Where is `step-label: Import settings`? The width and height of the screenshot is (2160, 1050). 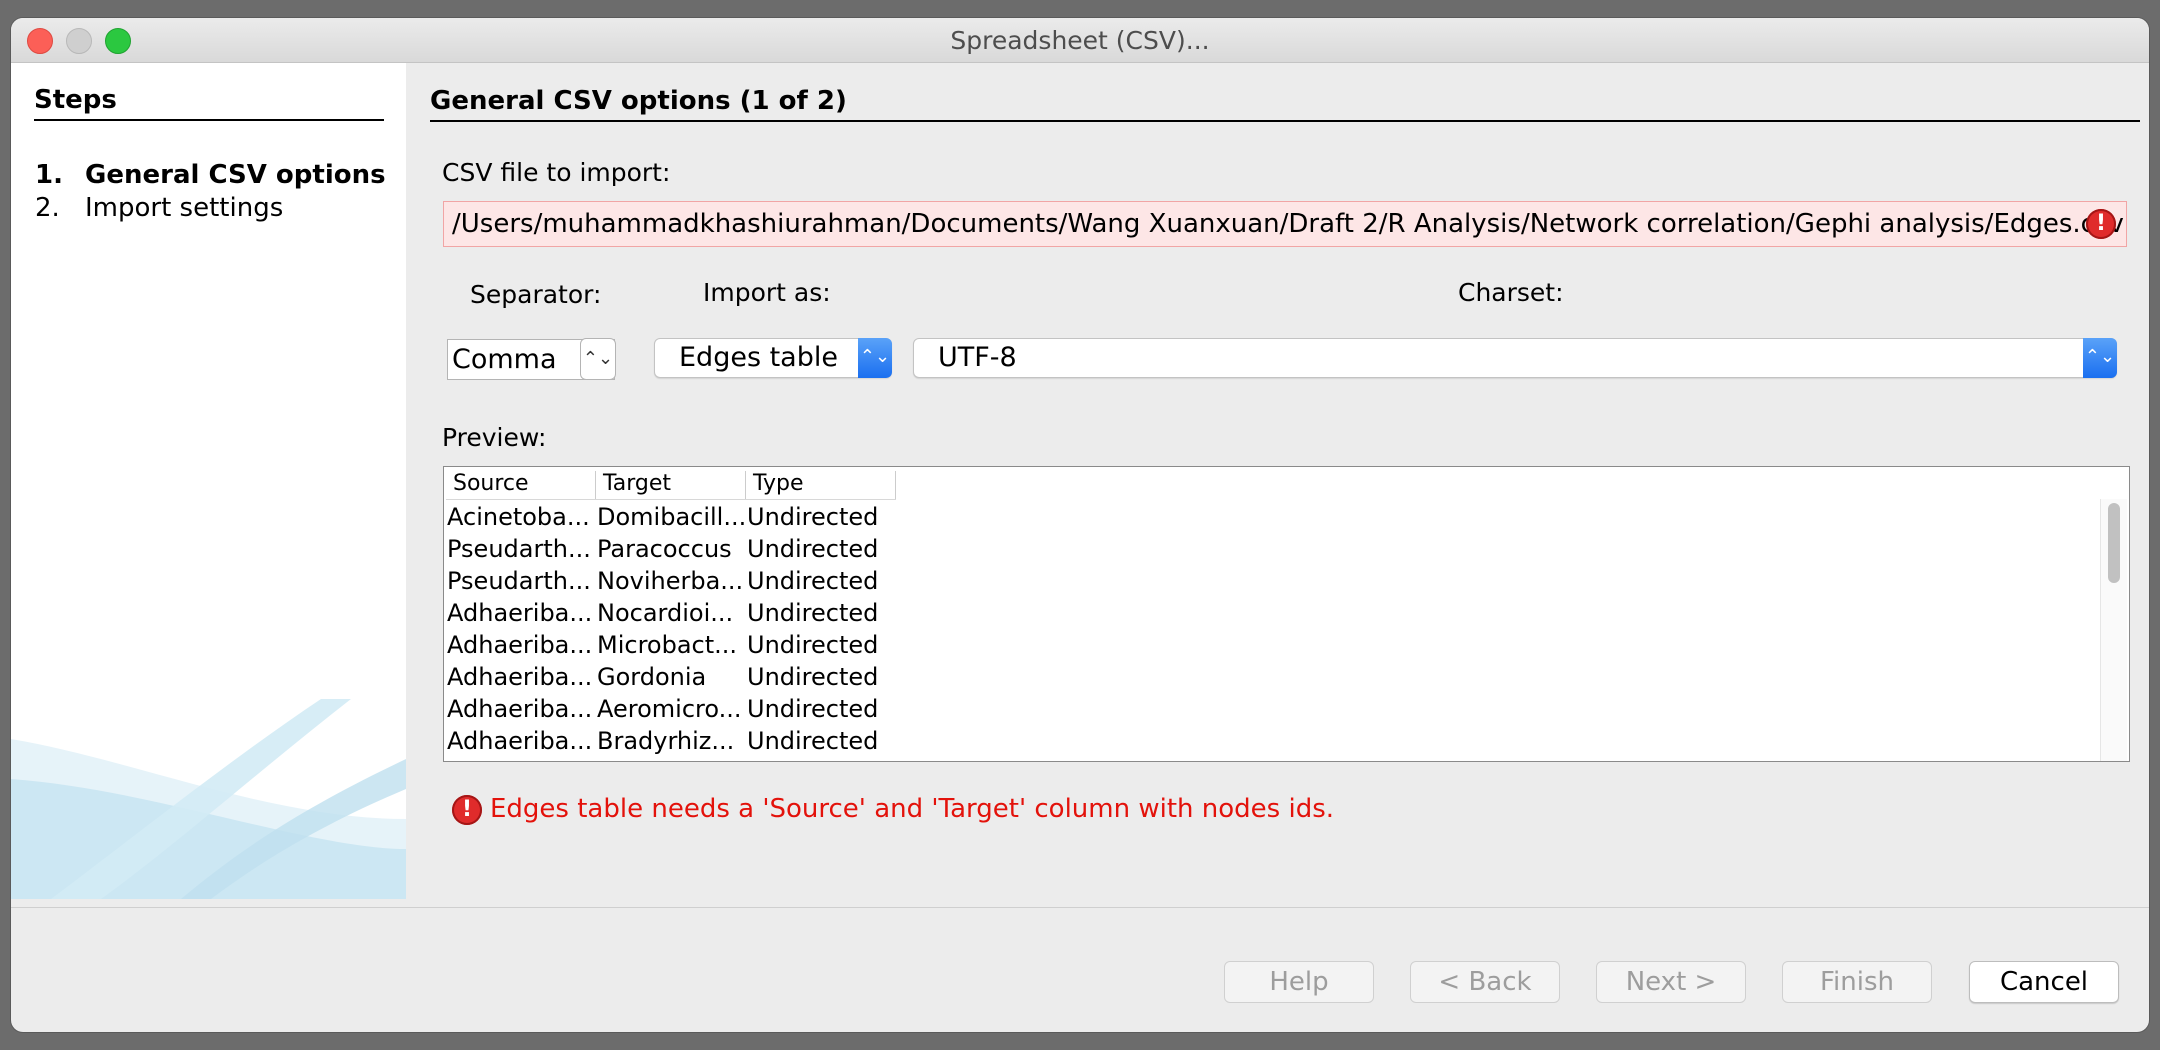 step-label: Import settings is located at coordinates (184, 208).